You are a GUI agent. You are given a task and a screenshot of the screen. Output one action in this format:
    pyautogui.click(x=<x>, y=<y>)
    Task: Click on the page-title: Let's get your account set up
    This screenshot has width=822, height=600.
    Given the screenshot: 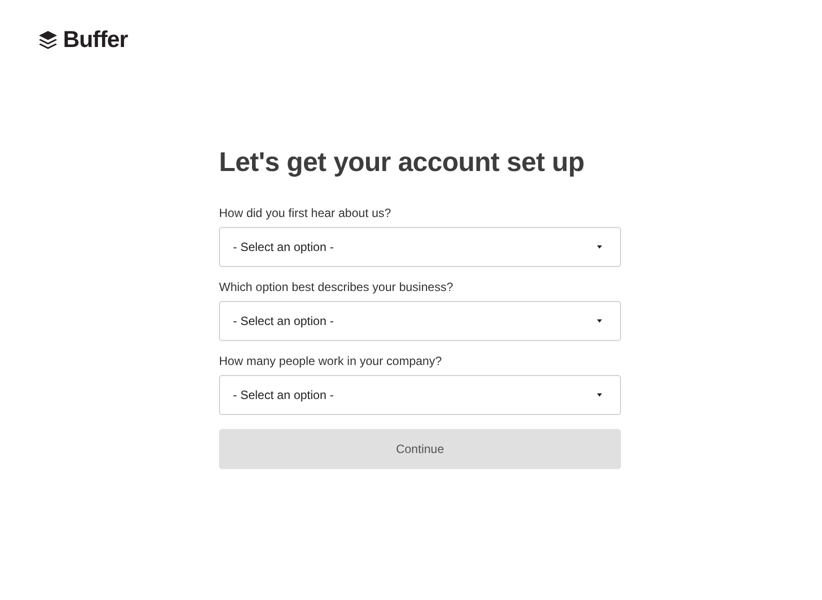 What is the action you would take?
    pyautogui.click(x=402, y=162)
    